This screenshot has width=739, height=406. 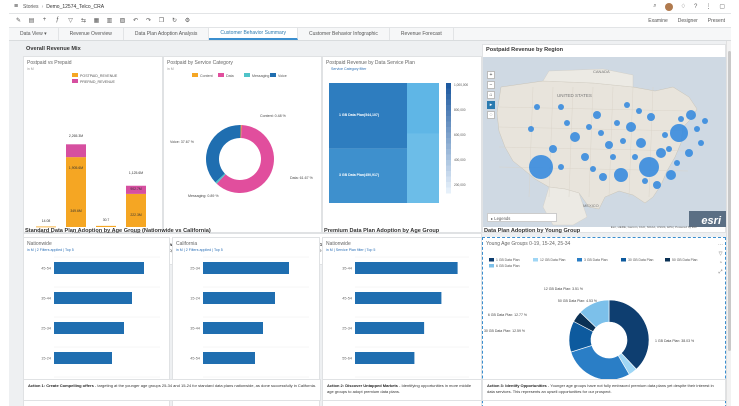 I want to click on legend-label: Voice, so click(x=282, y=76).